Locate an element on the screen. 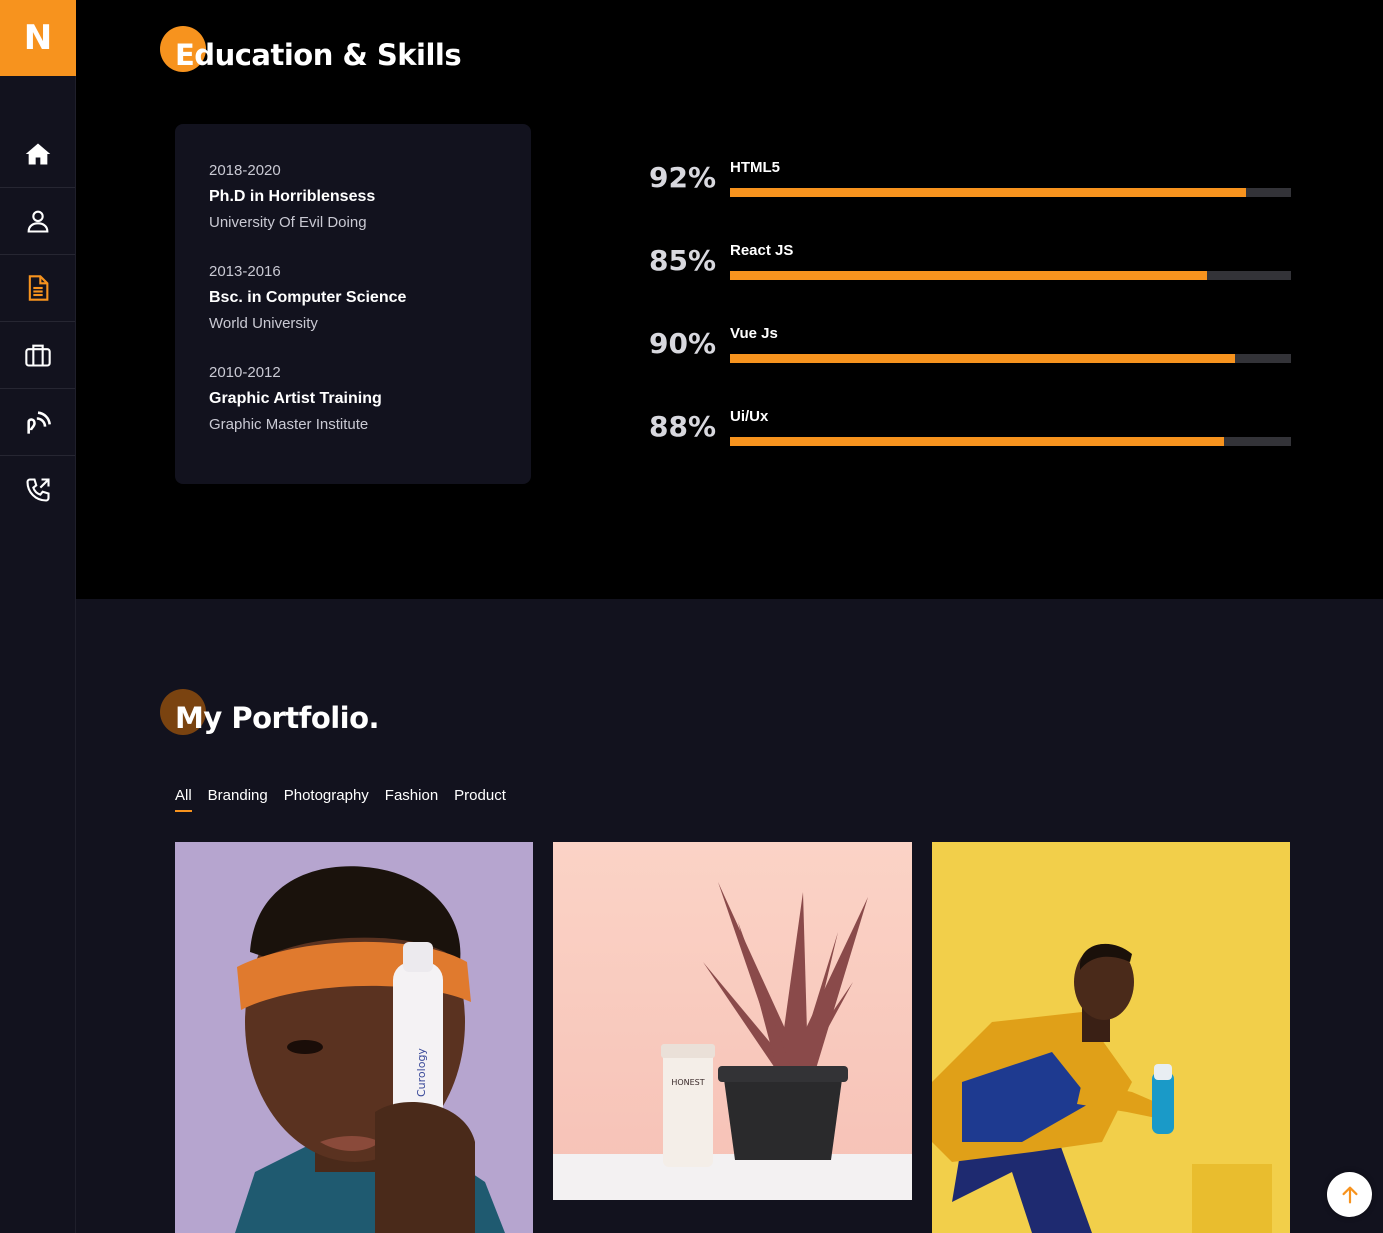  plant-image: HONEST is located at coordinates (732, 1021).